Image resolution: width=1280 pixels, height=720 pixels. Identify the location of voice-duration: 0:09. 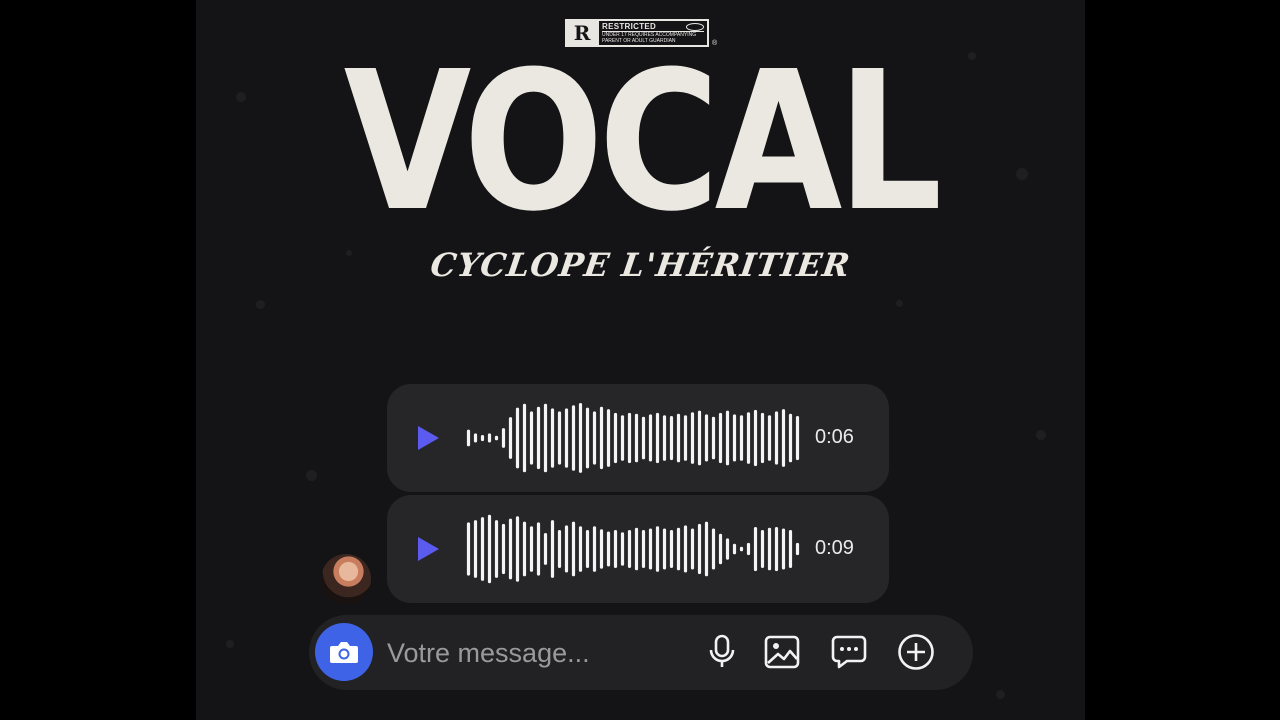
(834, 548).